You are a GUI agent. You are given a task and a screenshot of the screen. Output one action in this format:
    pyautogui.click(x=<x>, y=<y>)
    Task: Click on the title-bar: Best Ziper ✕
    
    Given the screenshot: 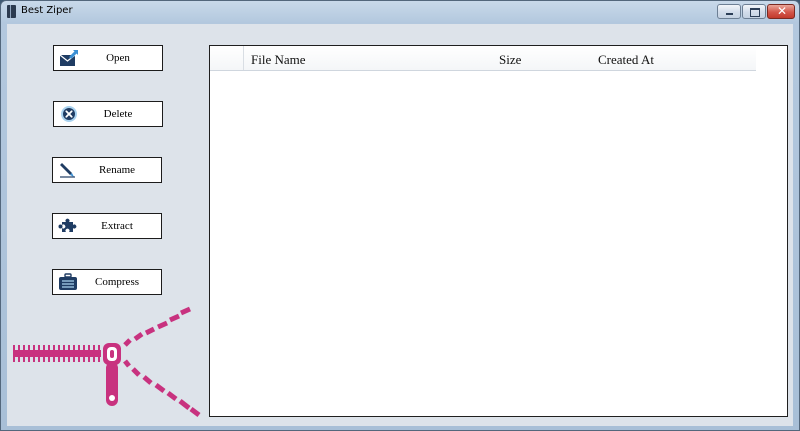 What is the action you would take?
    pyautogui.click(x=400, y=12)
    